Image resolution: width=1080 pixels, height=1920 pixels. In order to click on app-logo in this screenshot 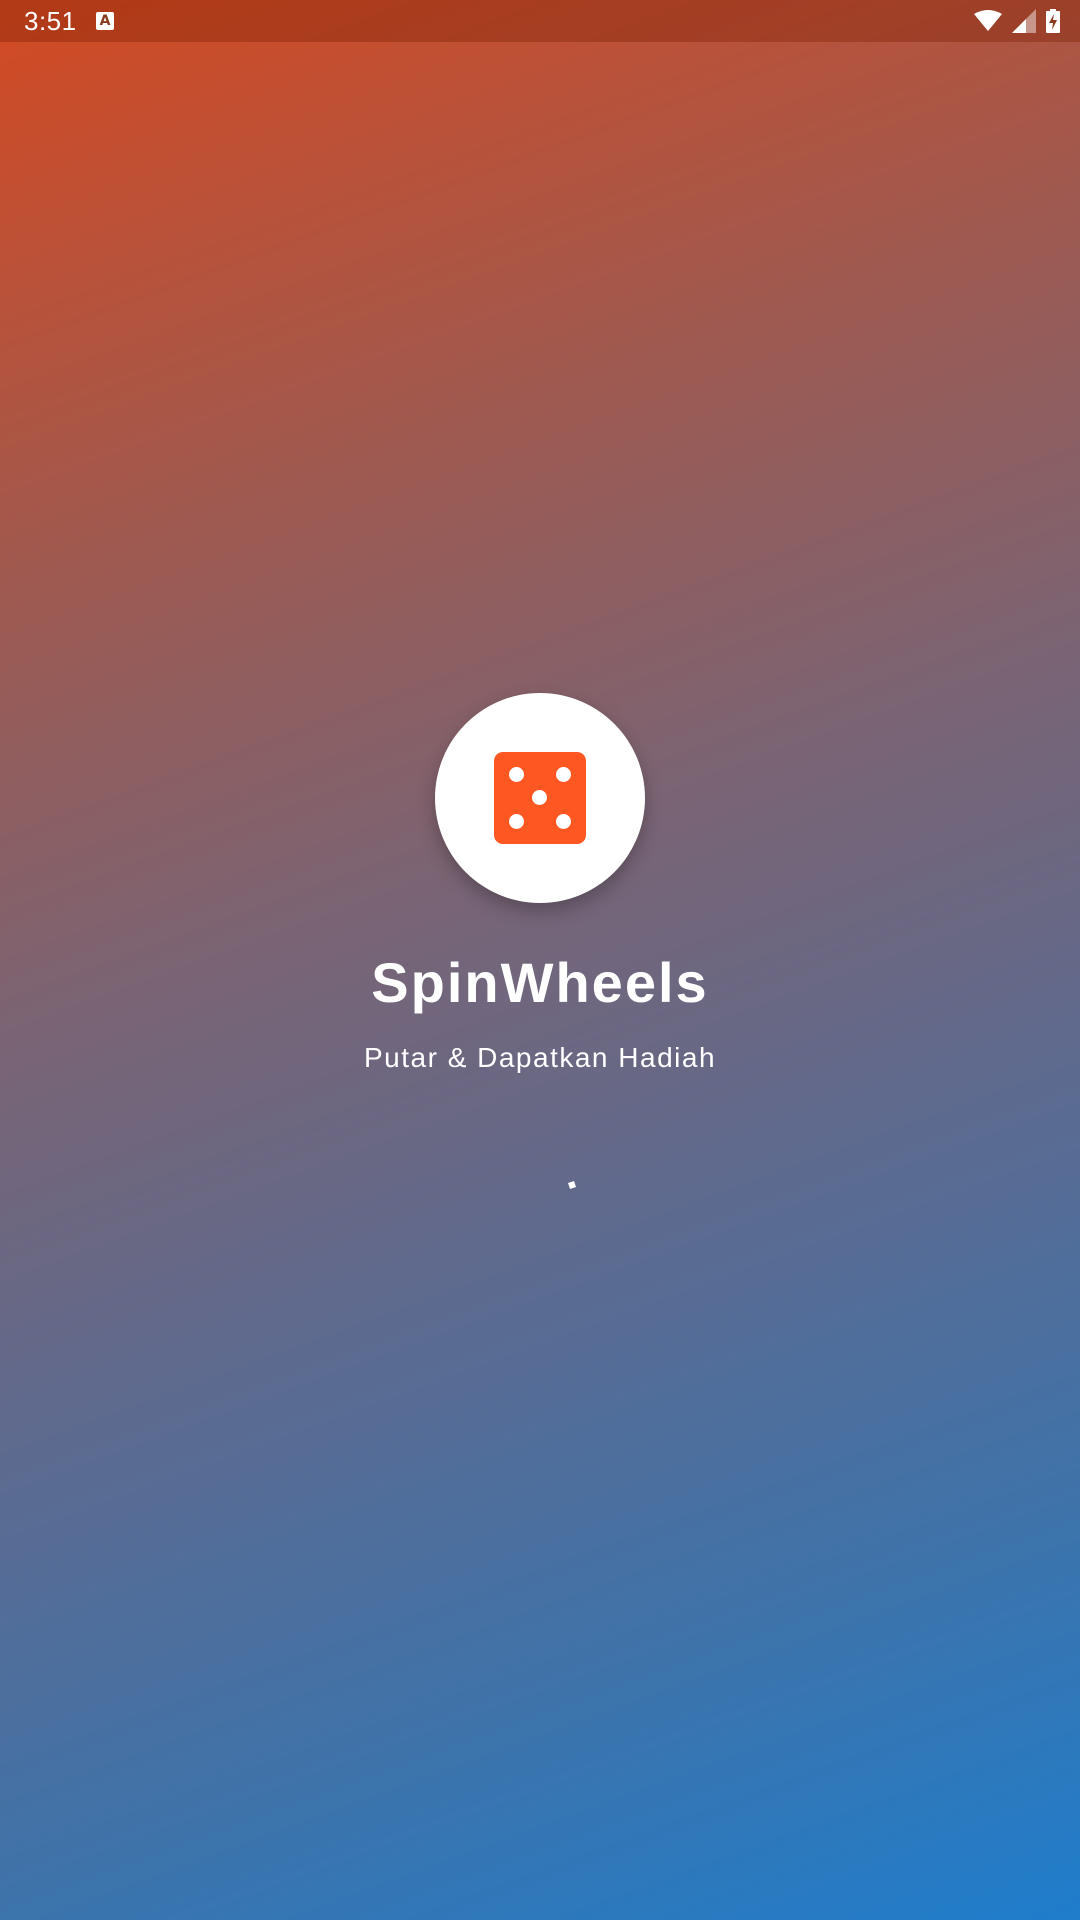, I will do `click(540, 798)`.